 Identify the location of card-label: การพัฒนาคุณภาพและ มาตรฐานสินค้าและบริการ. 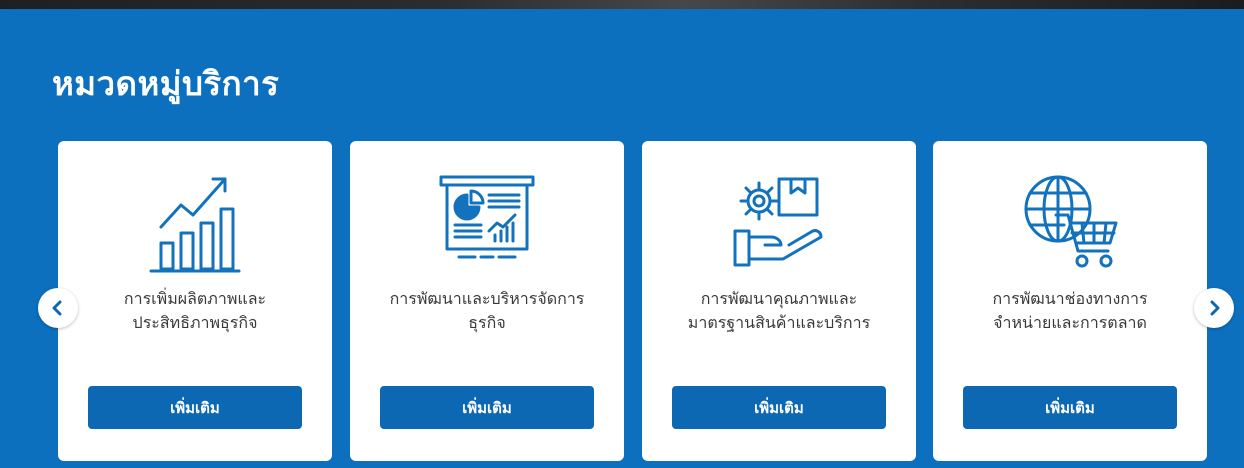
(779, 311).